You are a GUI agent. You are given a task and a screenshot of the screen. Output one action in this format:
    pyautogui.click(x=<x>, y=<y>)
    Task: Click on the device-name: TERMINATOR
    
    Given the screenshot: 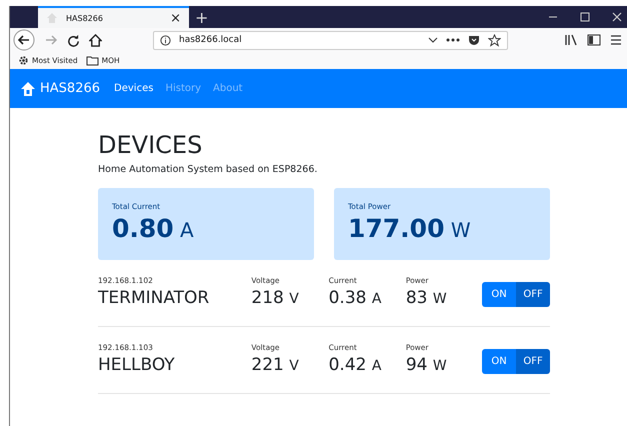 What is the action you would take?
    pyautogui.click(x=154, y=298)
    